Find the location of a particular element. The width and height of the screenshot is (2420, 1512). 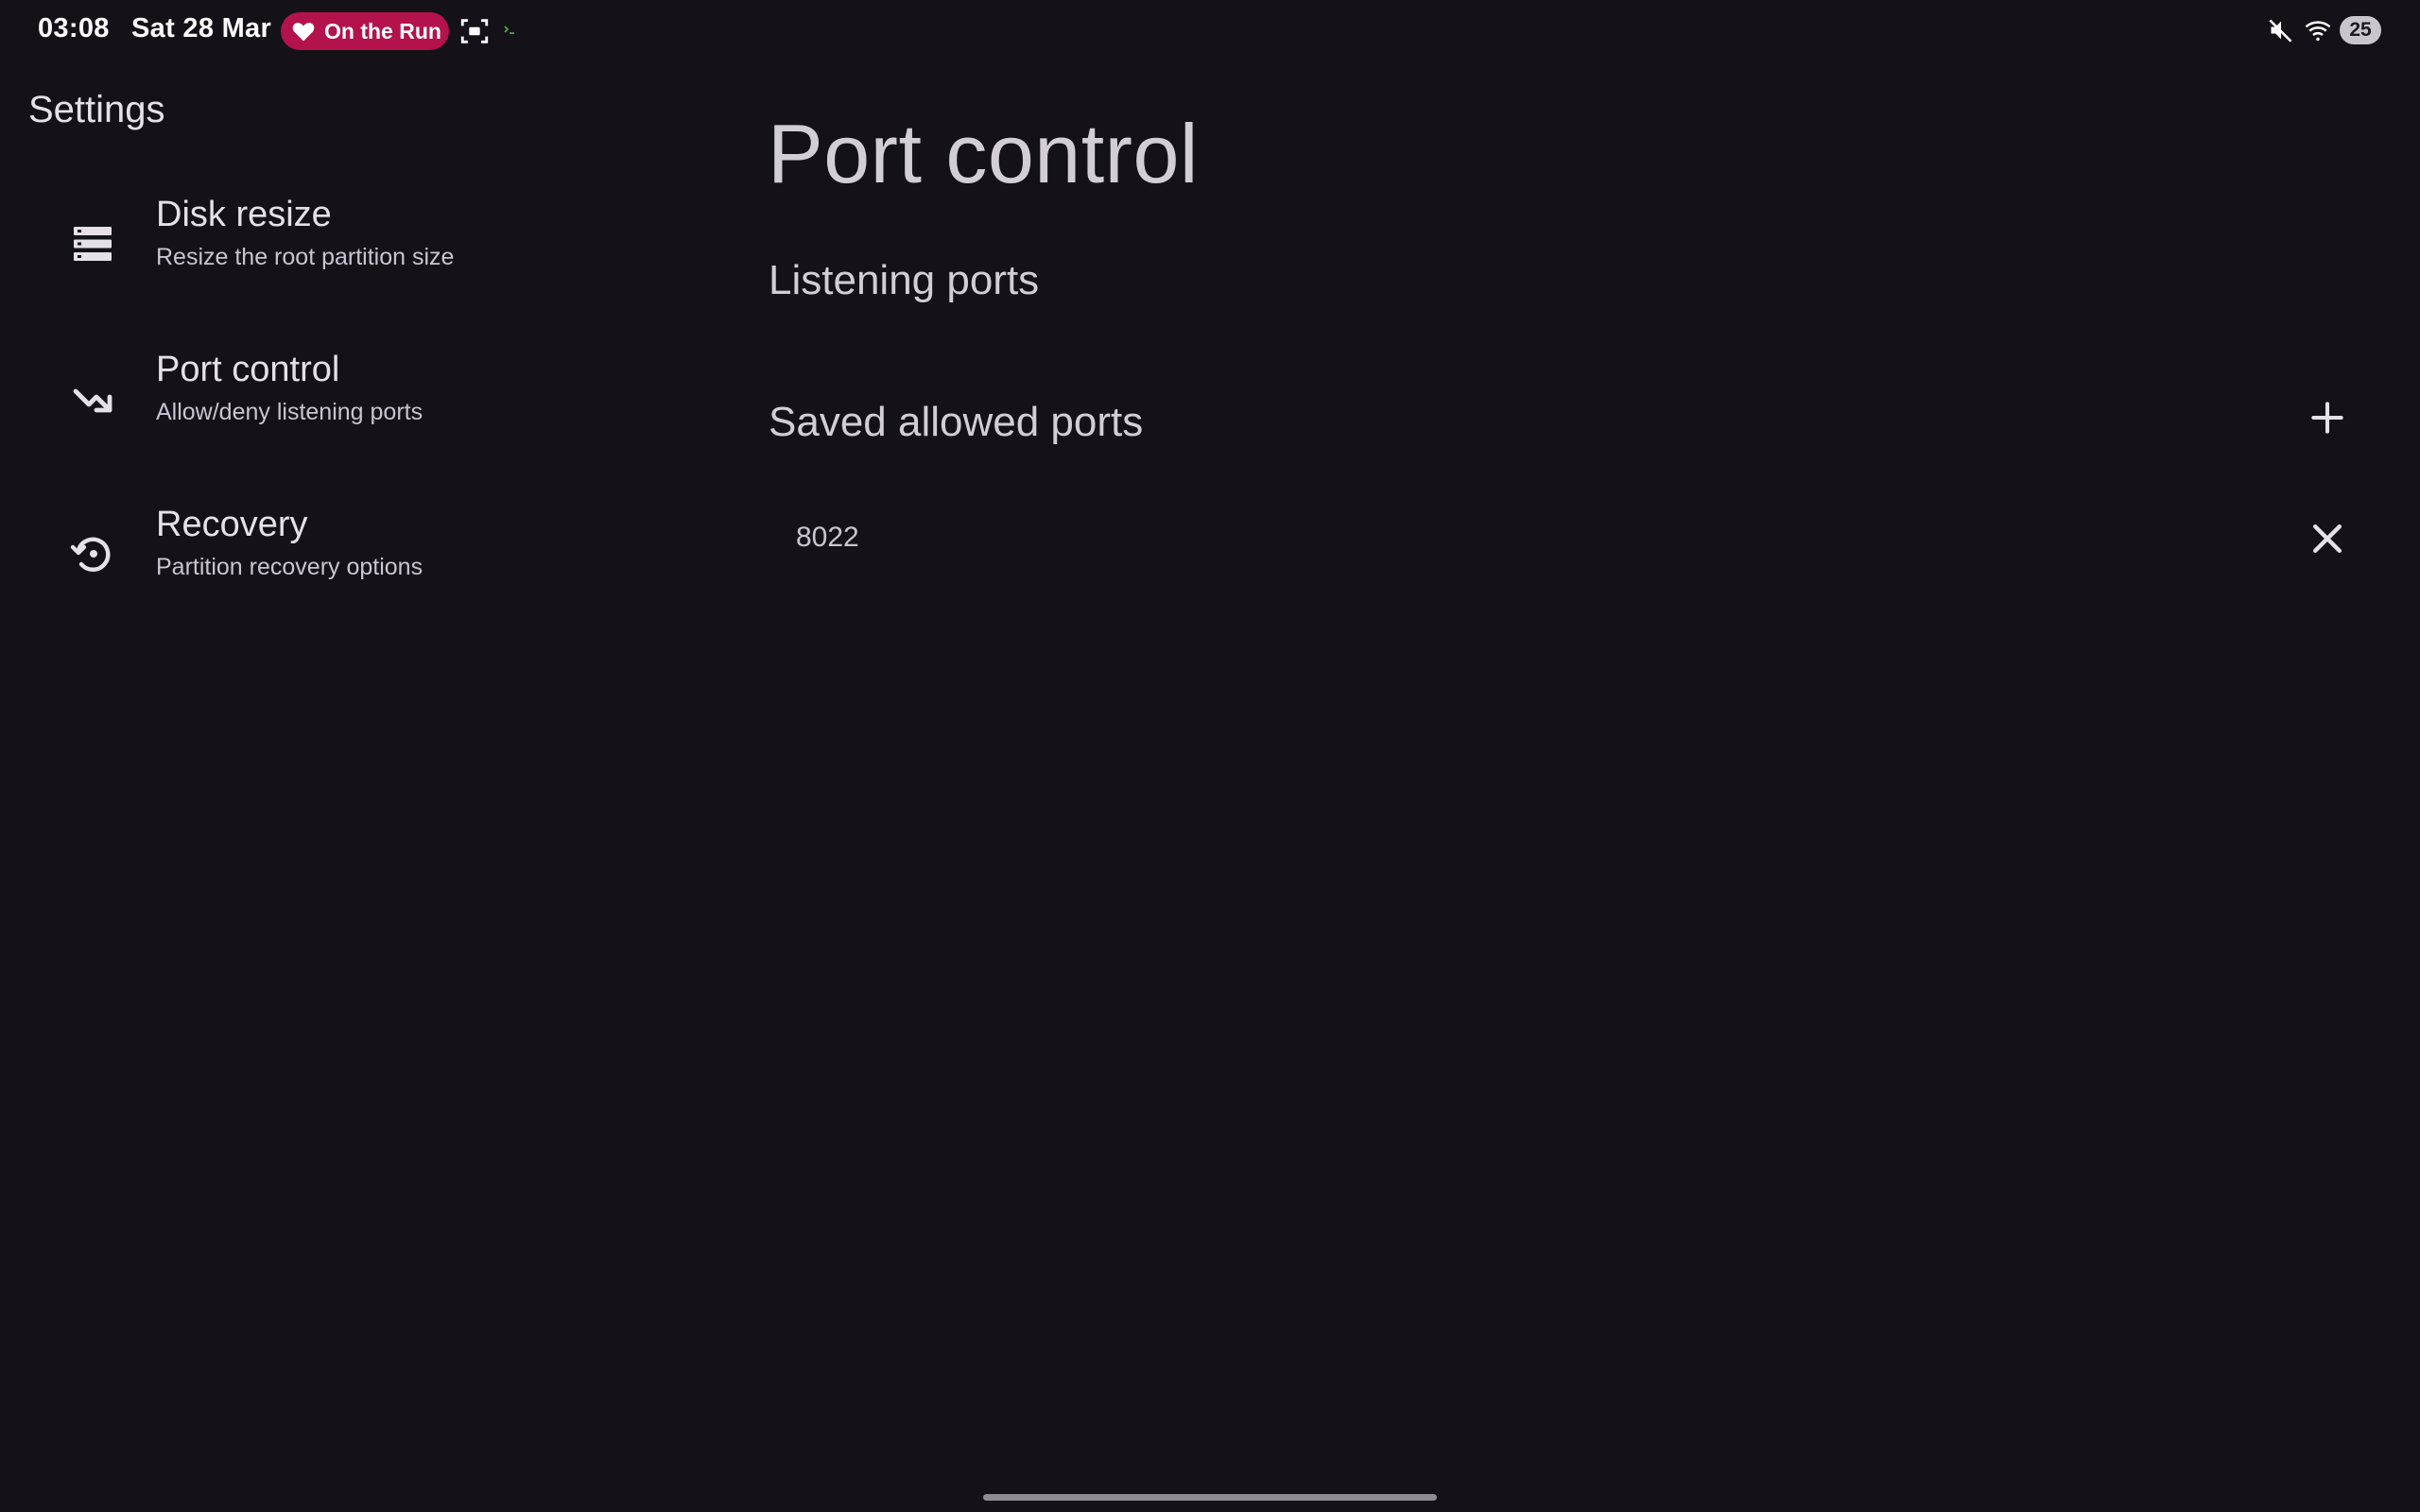

saved-allowed-ports-heading: Saved allowed ports is located at coordinates (956, 422).